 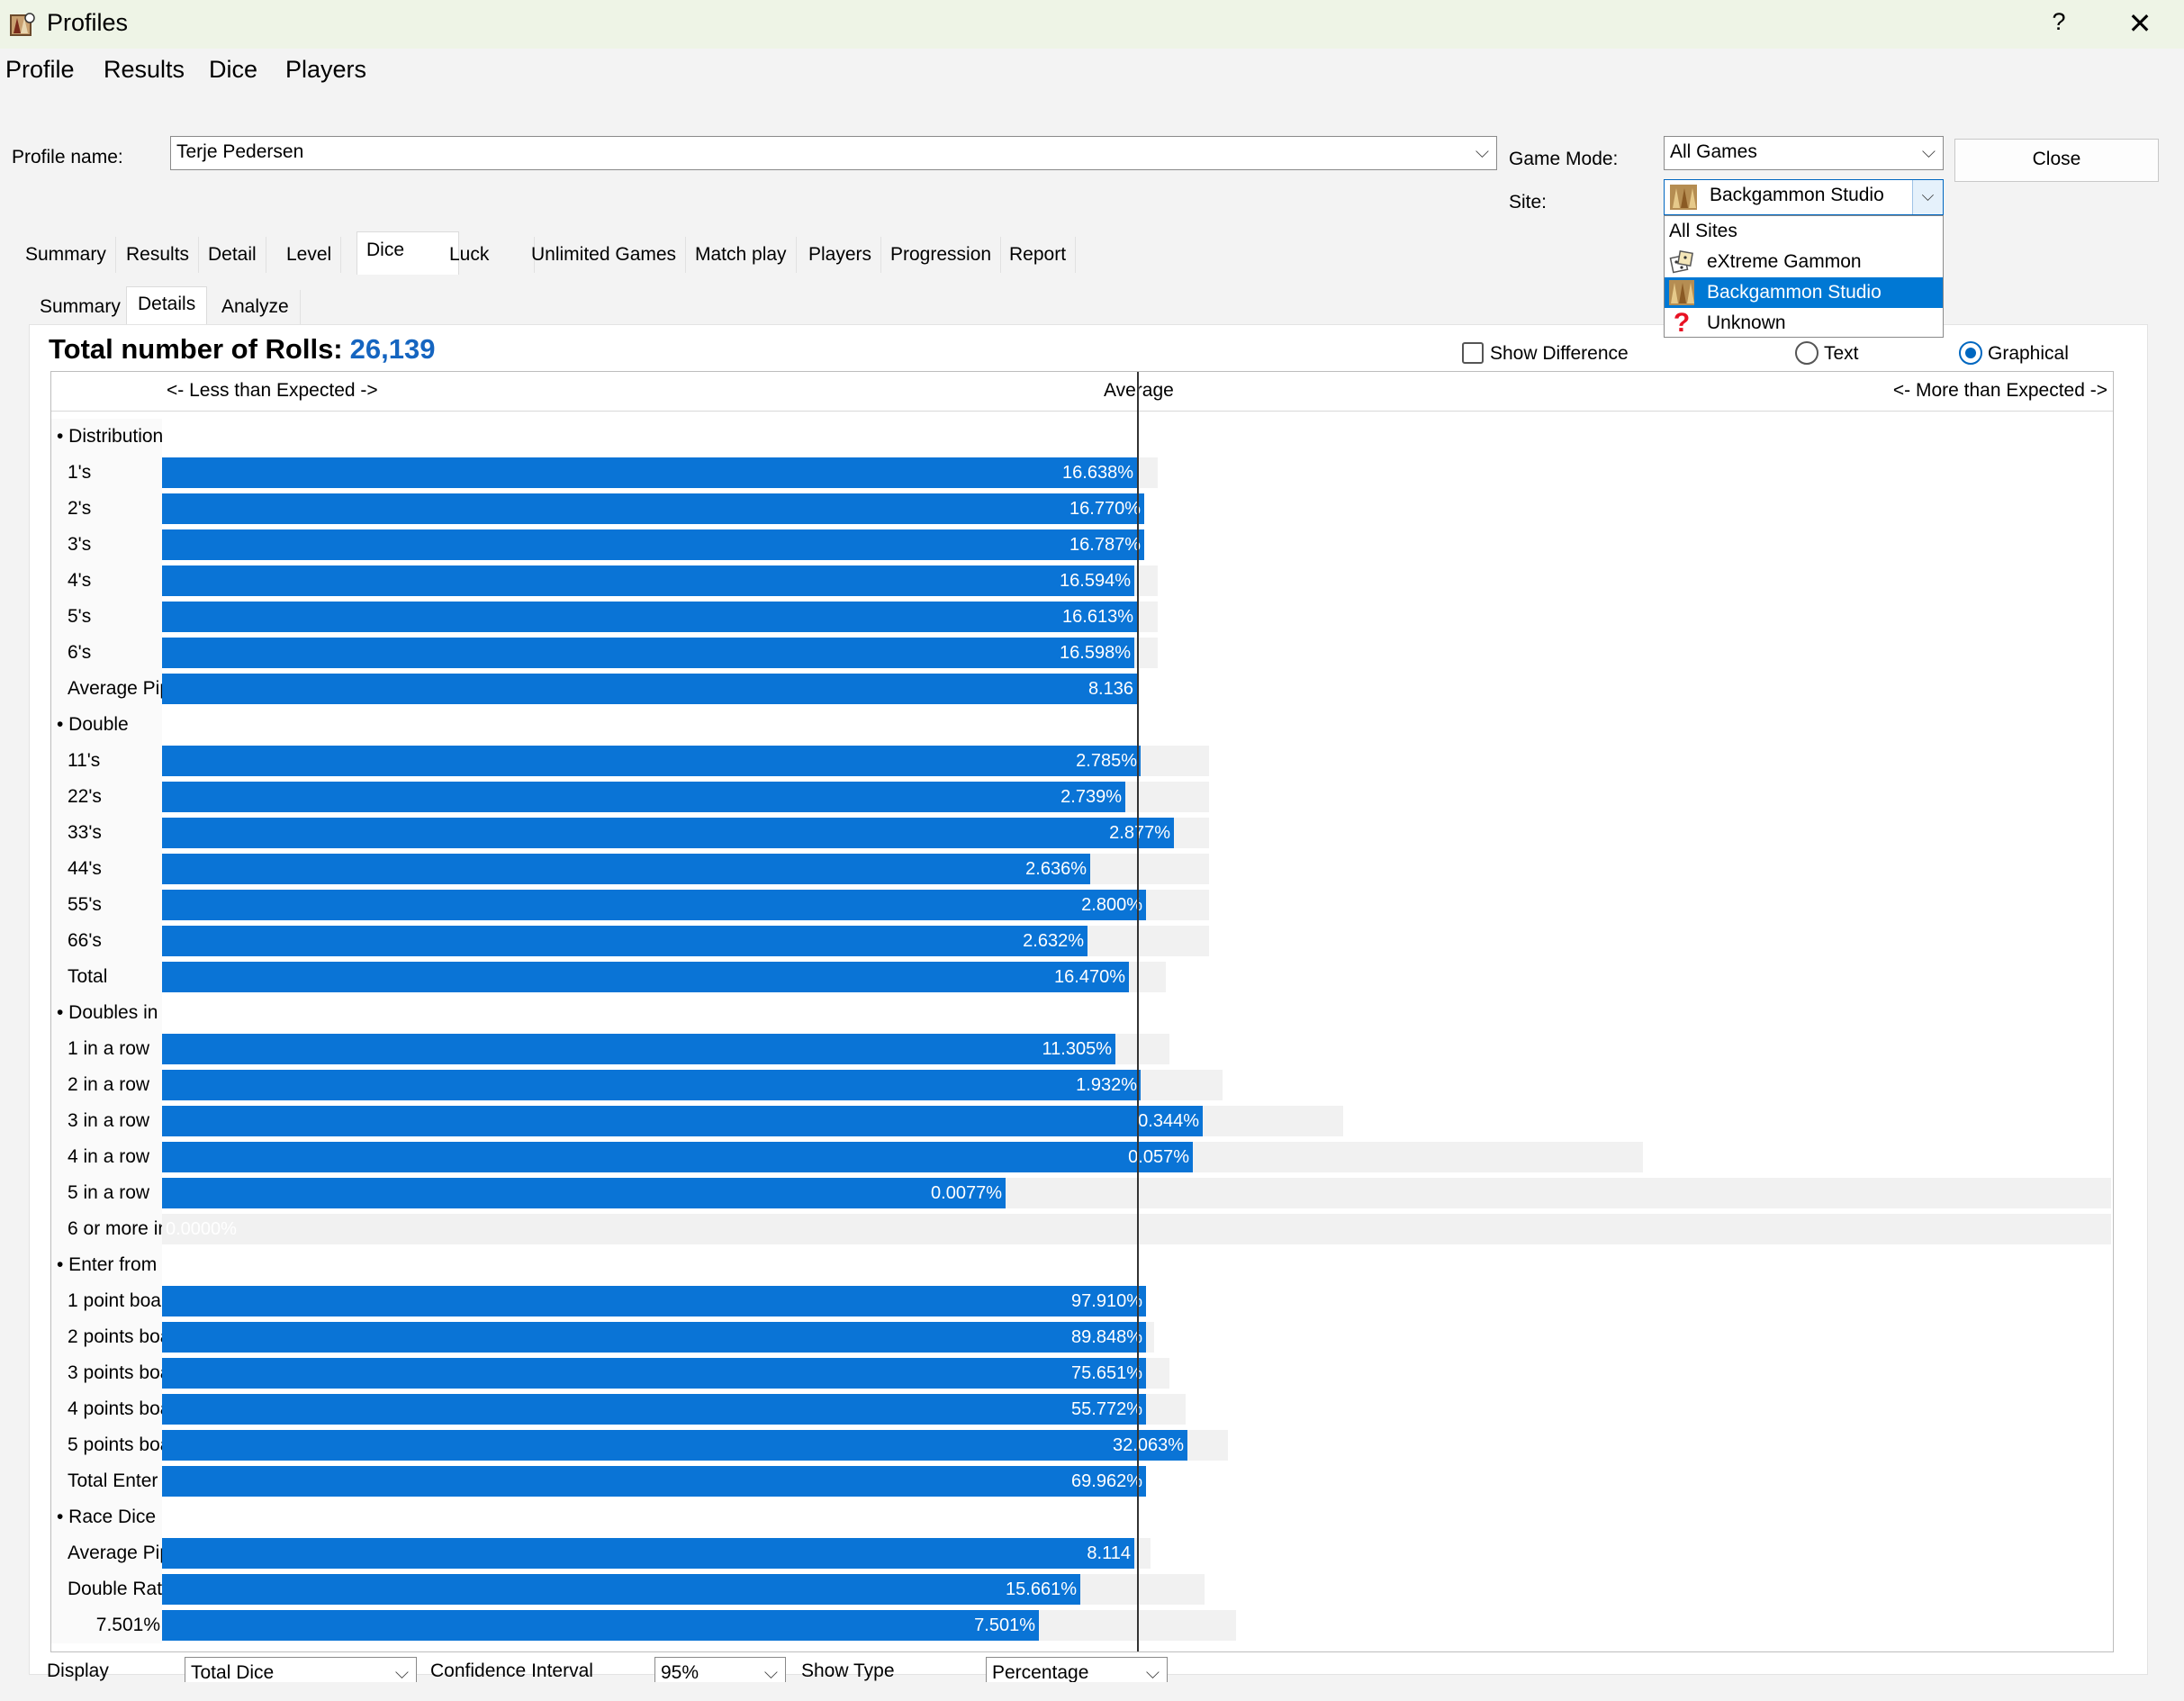 I want to click on profile-name-combo: Terje Pedersen ⌵, so click(x=833, y=153).